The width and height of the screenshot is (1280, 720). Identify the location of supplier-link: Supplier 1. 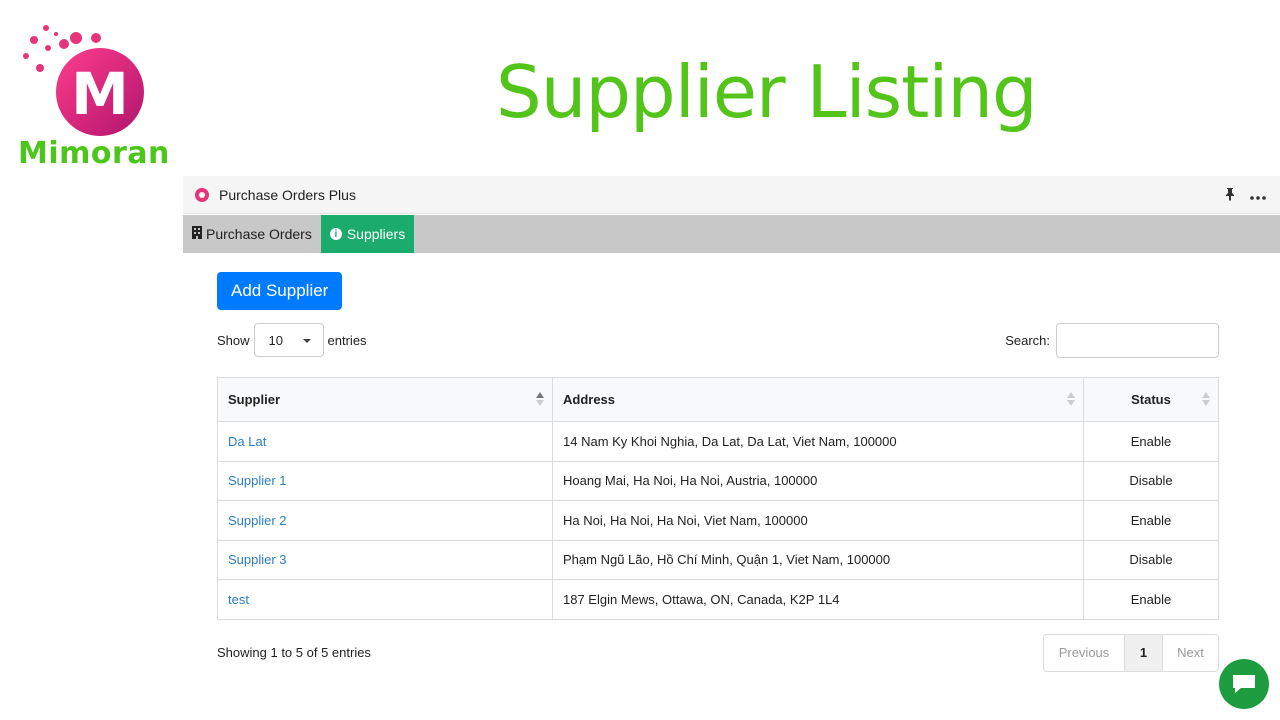
(257, 480).